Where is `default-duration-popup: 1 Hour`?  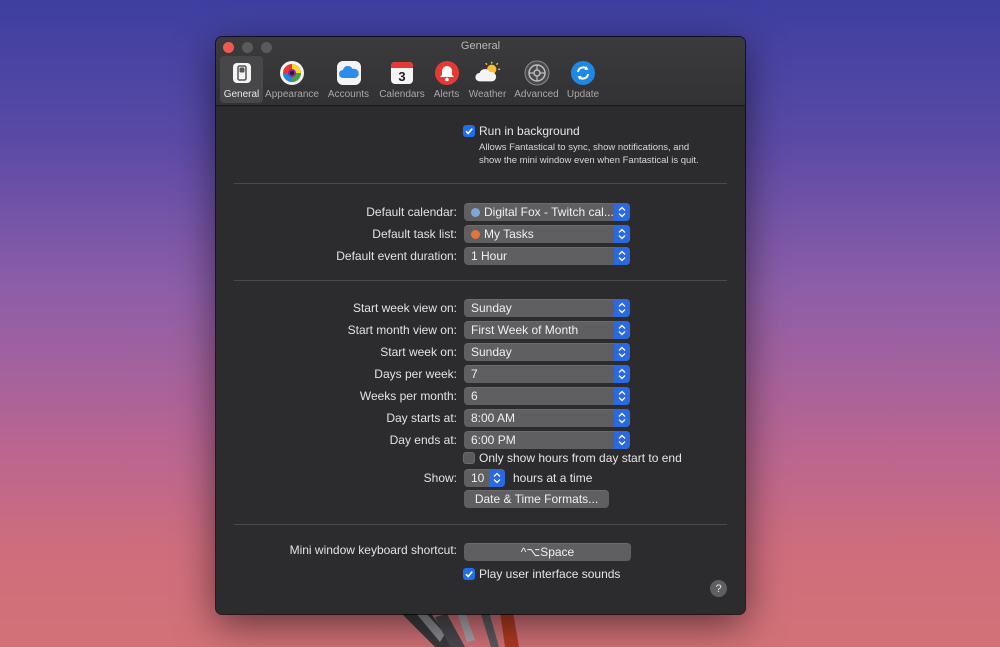
default-duration-popup: 1 Hour is located at coordinates (547, 256).